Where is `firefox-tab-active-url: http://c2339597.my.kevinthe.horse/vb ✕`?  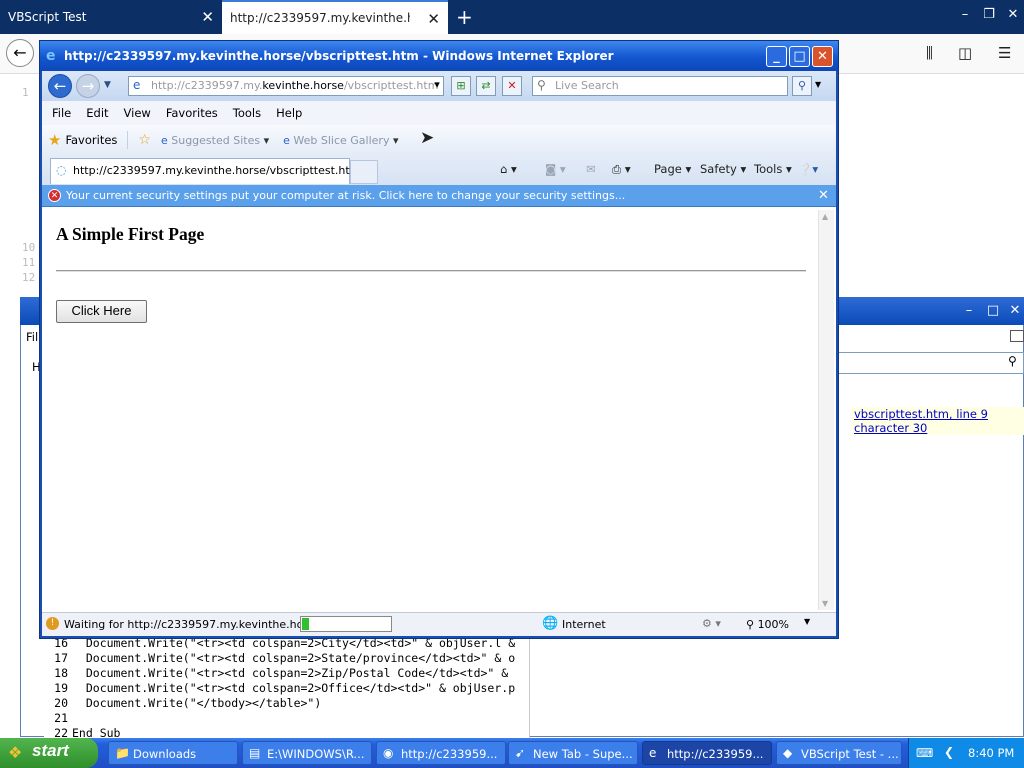
firefox-tab-active-url: http://c2339597.my.kevinthe.horse/vb ✕ is located at coordinates (335, 17).